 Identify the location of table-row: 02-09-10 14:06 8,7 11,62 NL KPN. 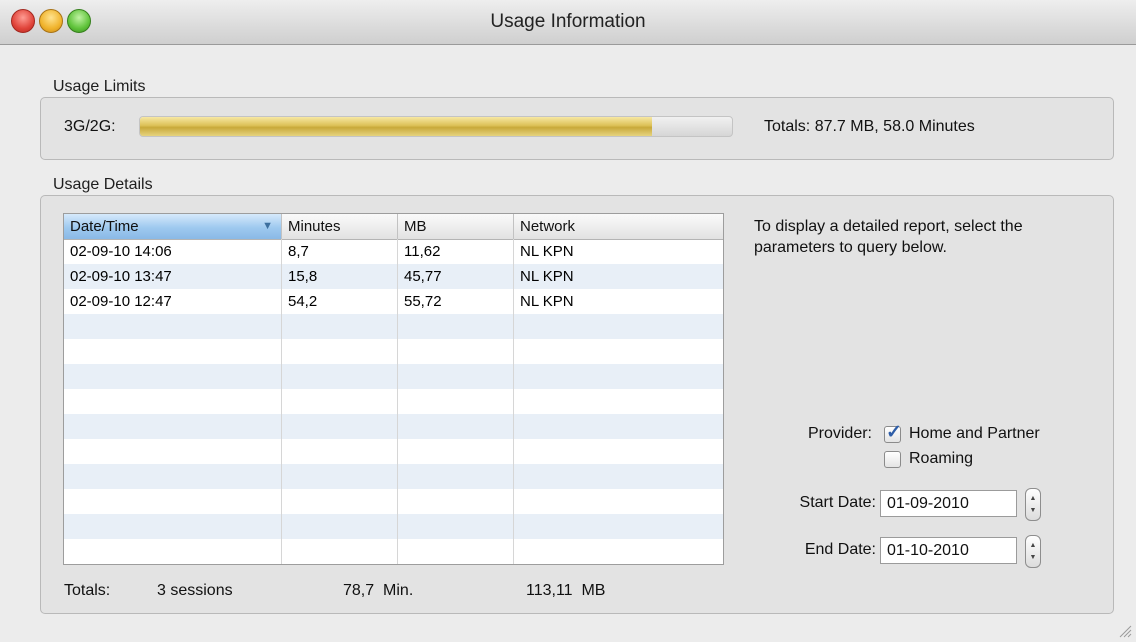
(393, 251).